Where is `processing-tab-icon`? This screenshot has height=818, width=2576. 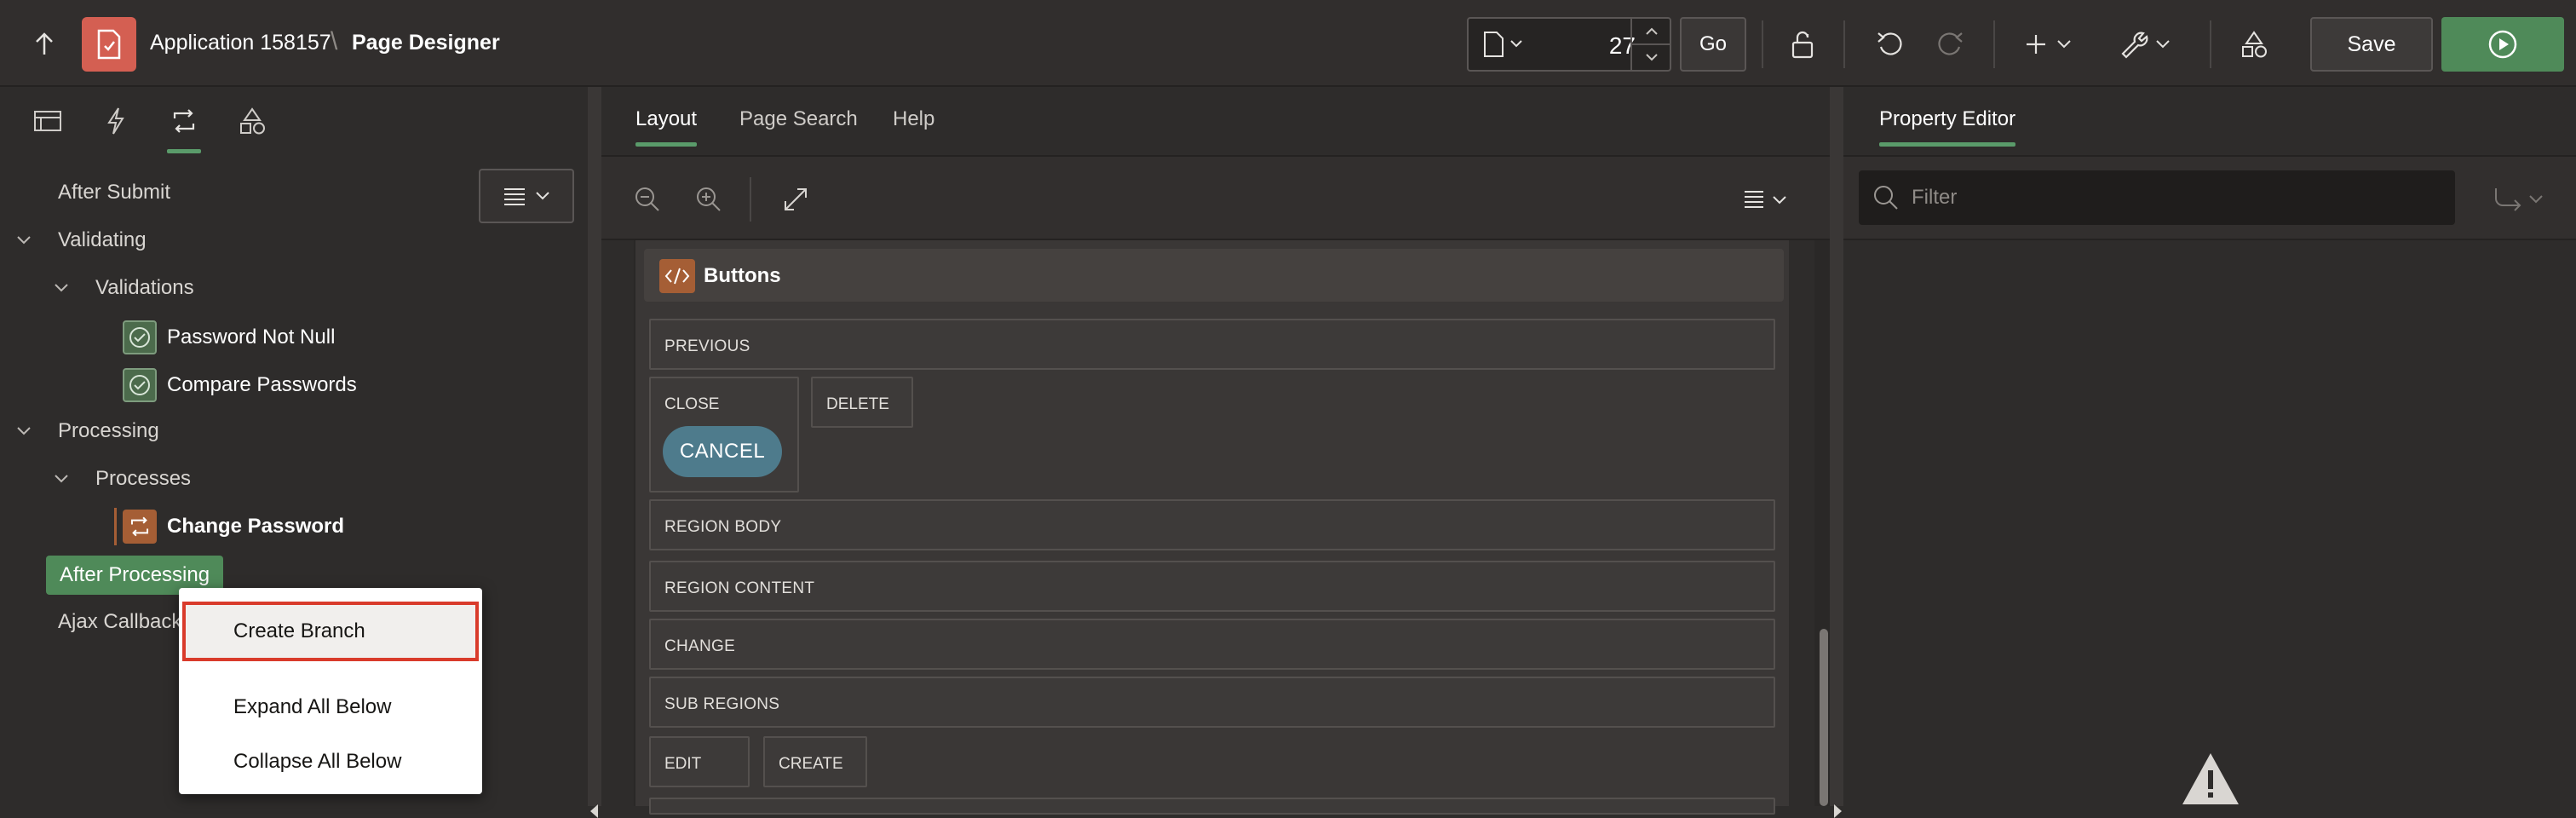
processing-tab-icon is located at coordinates (184, 127).